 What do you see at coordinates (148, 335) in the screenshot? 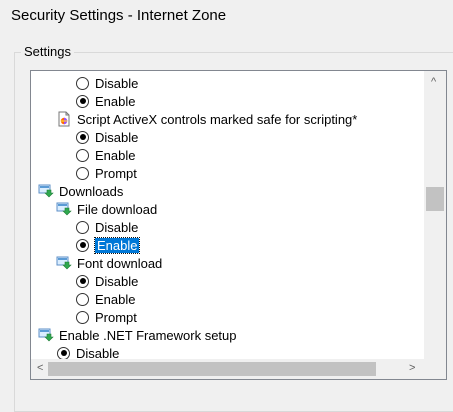
I see `setting-label: Enable .NET Framework setup` at bounding box center [148, 335].